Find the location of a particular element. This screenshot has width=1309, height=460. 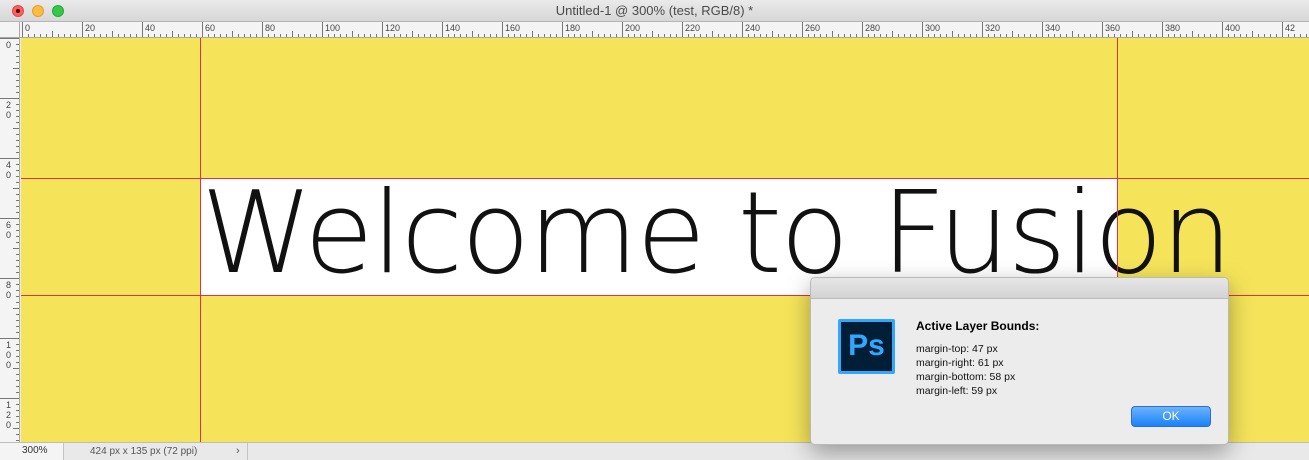

margin-left-line: margin-left: 59 px is located at coordinates (957, 391).